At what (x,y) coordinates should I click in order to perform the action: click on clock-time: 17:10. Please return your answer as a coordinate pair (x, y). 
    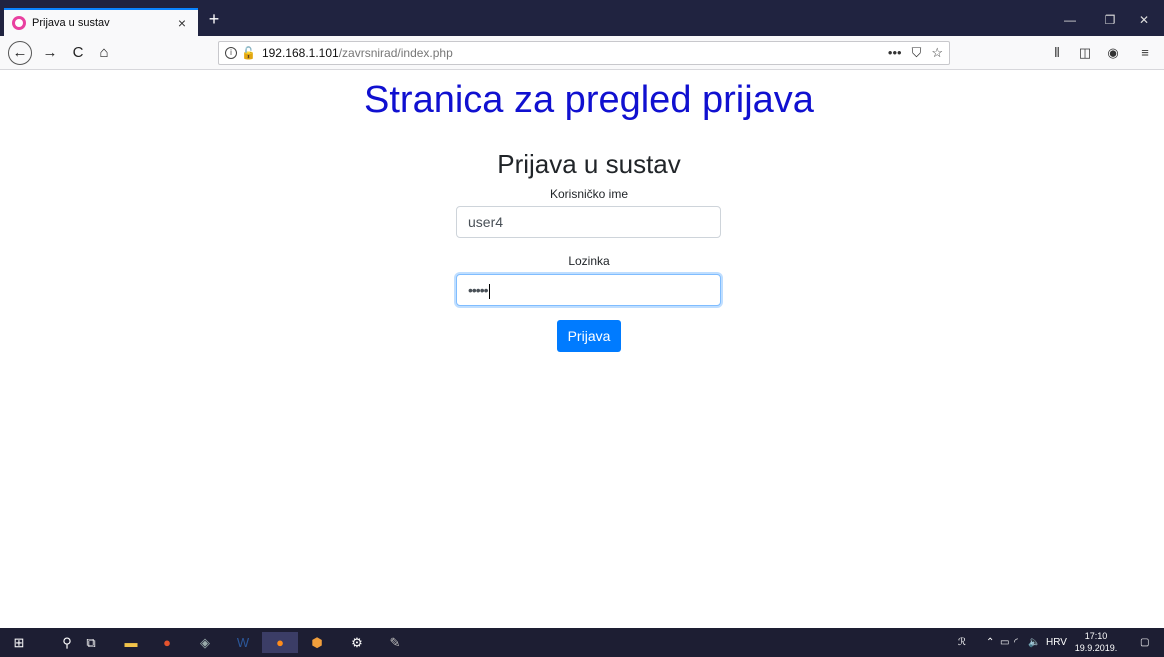
    Looking at the image, I should click on (1096, 636).